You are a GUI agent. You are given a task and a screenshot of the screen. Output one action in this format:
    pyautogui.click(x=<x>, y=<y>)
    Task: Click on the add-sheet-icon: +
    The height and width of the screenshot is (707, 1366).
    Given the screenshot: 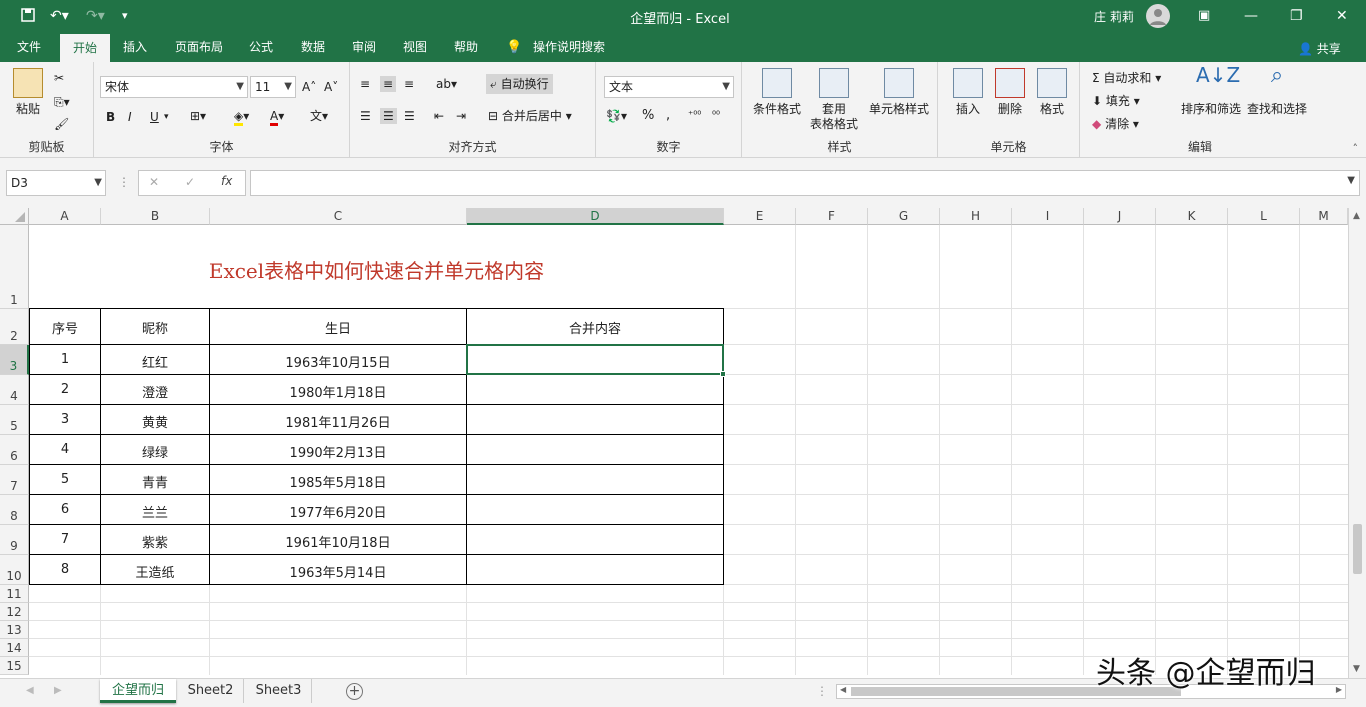 What is the action you would take?
    pyautogui.click(x=354, y=691)
    